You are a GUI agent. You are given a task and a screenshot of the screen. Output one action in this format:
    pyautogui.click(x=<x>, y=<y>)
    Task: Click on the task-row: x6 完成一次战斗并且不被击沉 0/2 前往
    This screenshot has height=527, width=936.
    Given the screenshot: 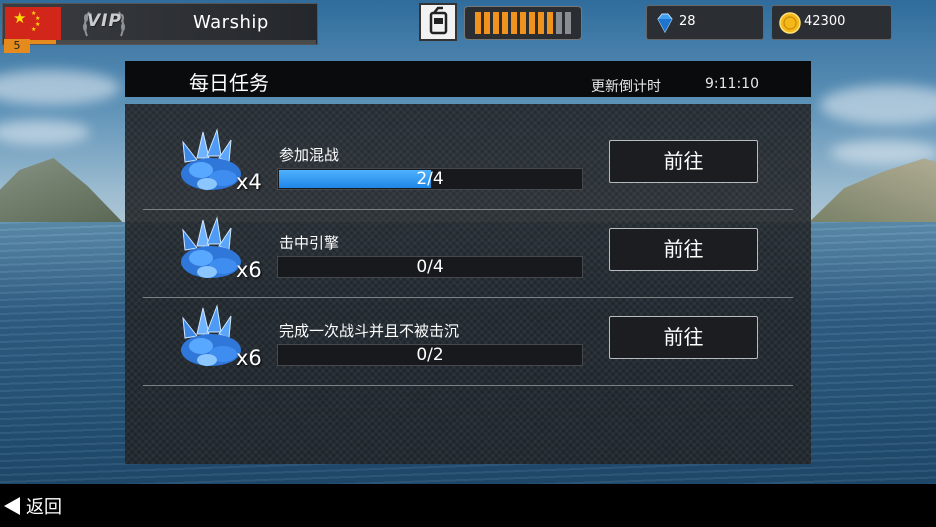 What is the action you would take?
    pyautogui.click(x=468, y=343)
    